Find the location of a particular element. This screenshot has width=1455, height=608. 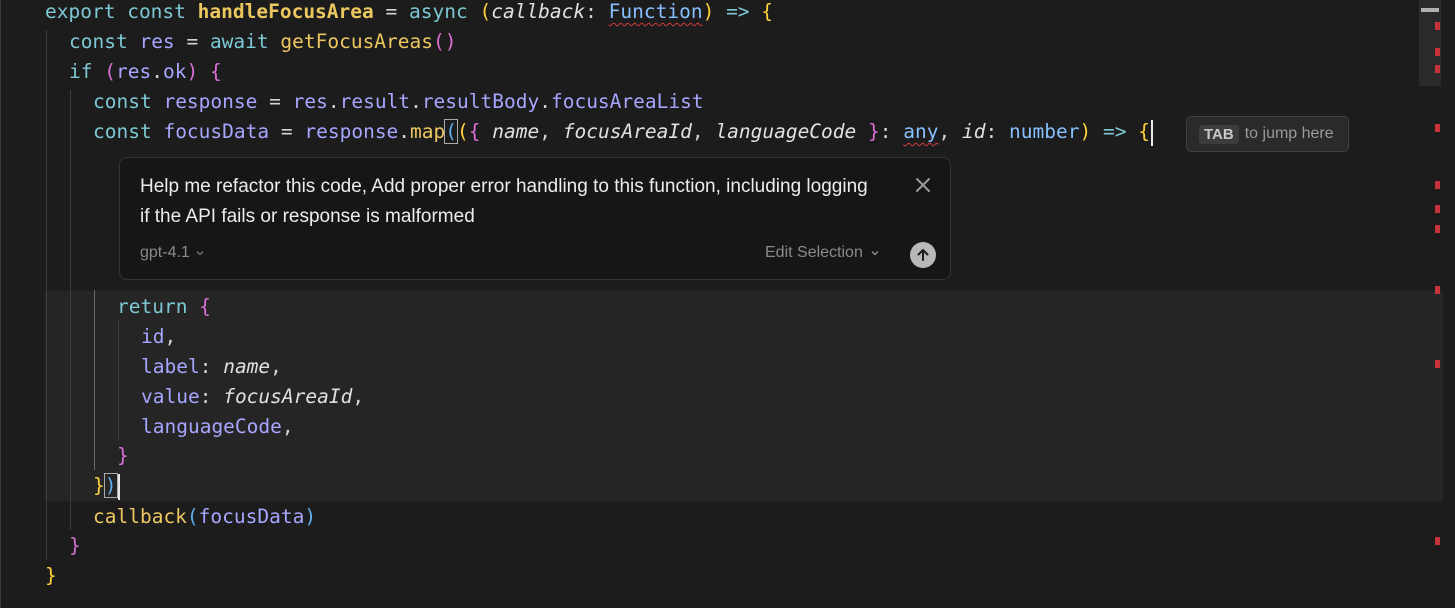

code-line-12: label: name, is located at coordinates (211, 367).